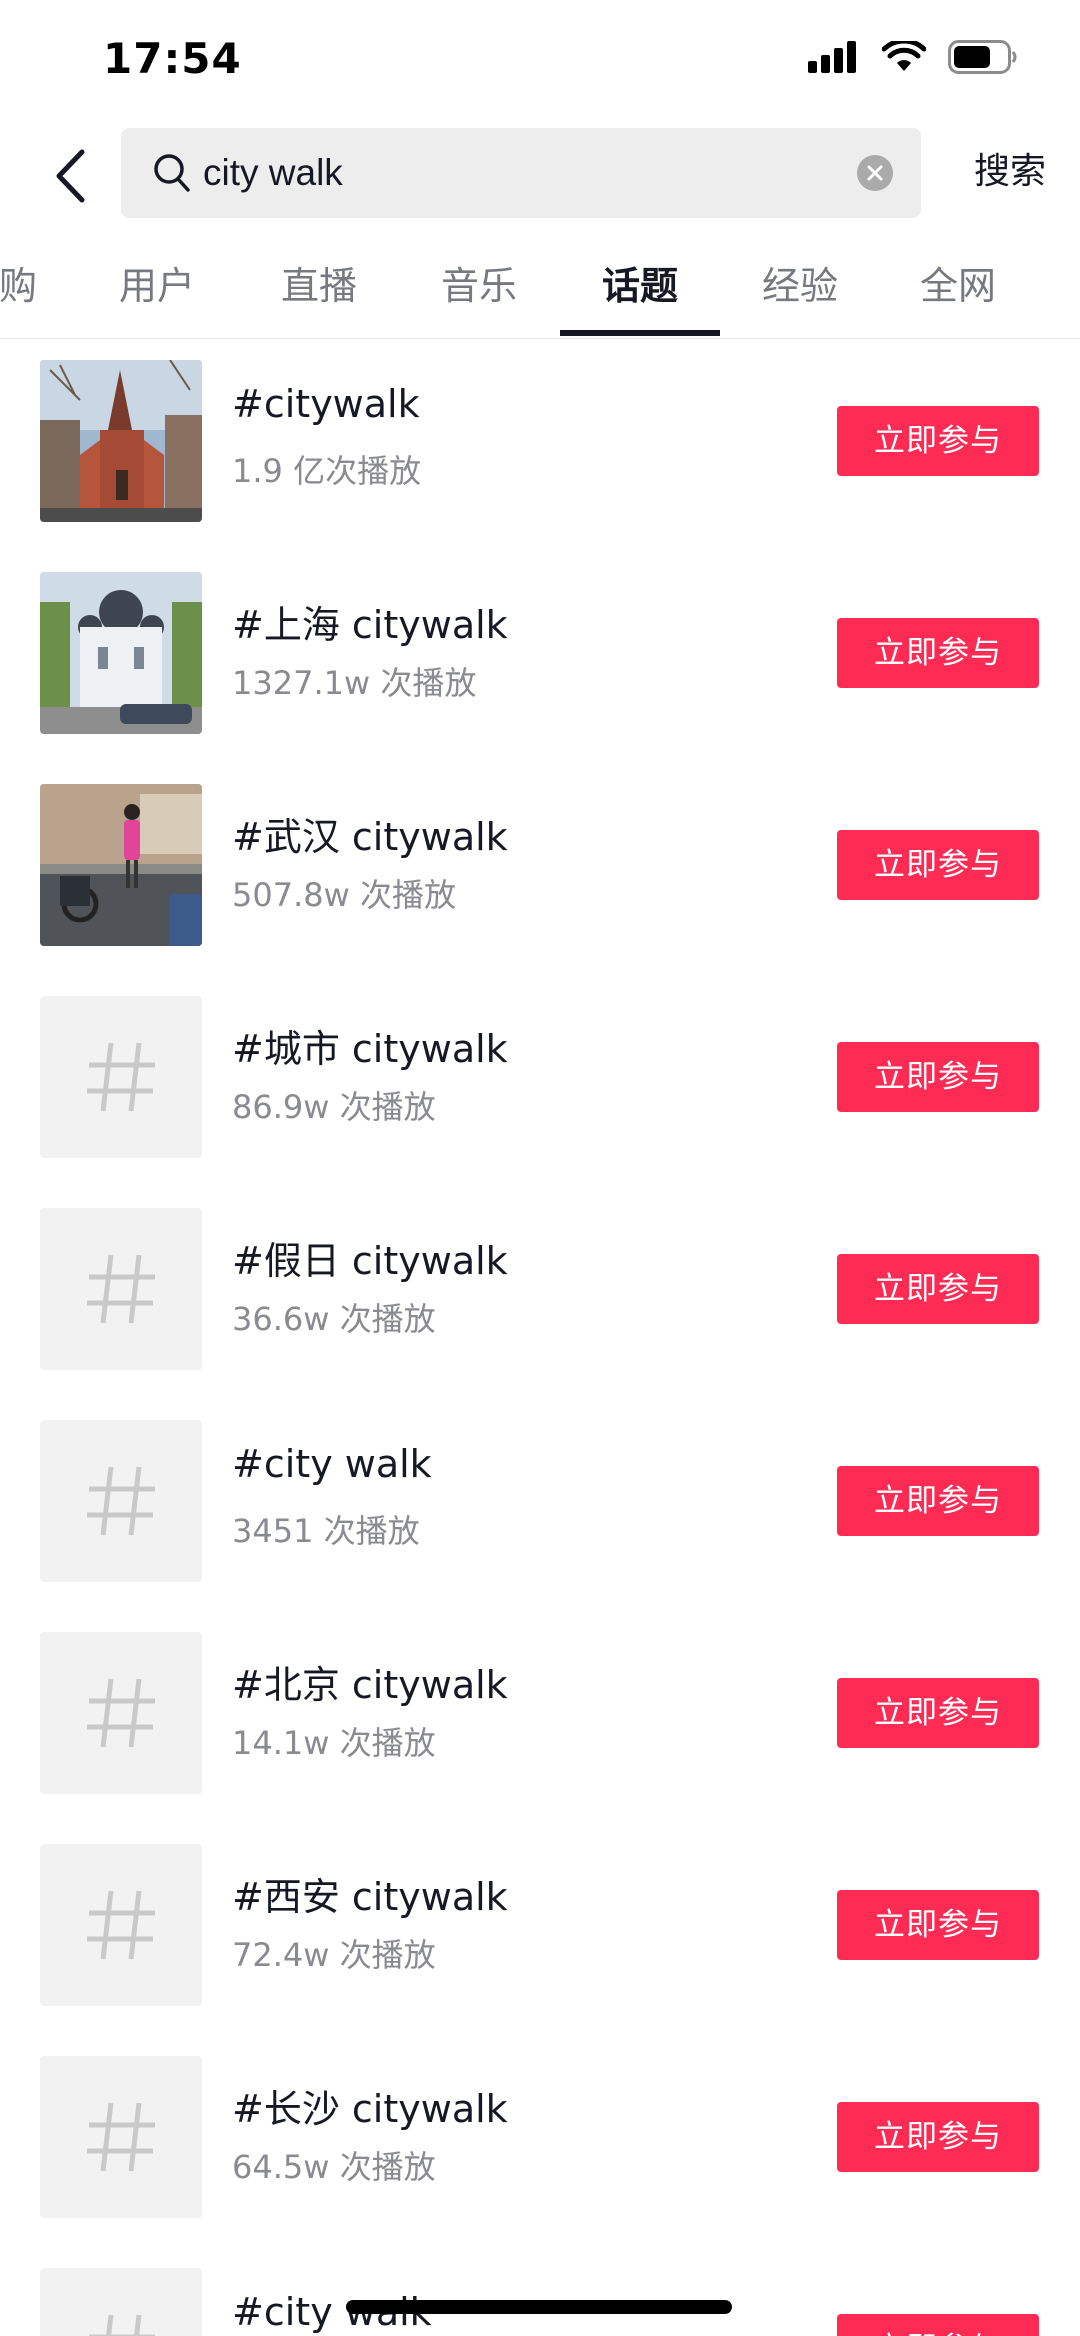 The width and height of the screenshot is (1080, 2336). I want to click on church-photo-image, so click(121, 441).